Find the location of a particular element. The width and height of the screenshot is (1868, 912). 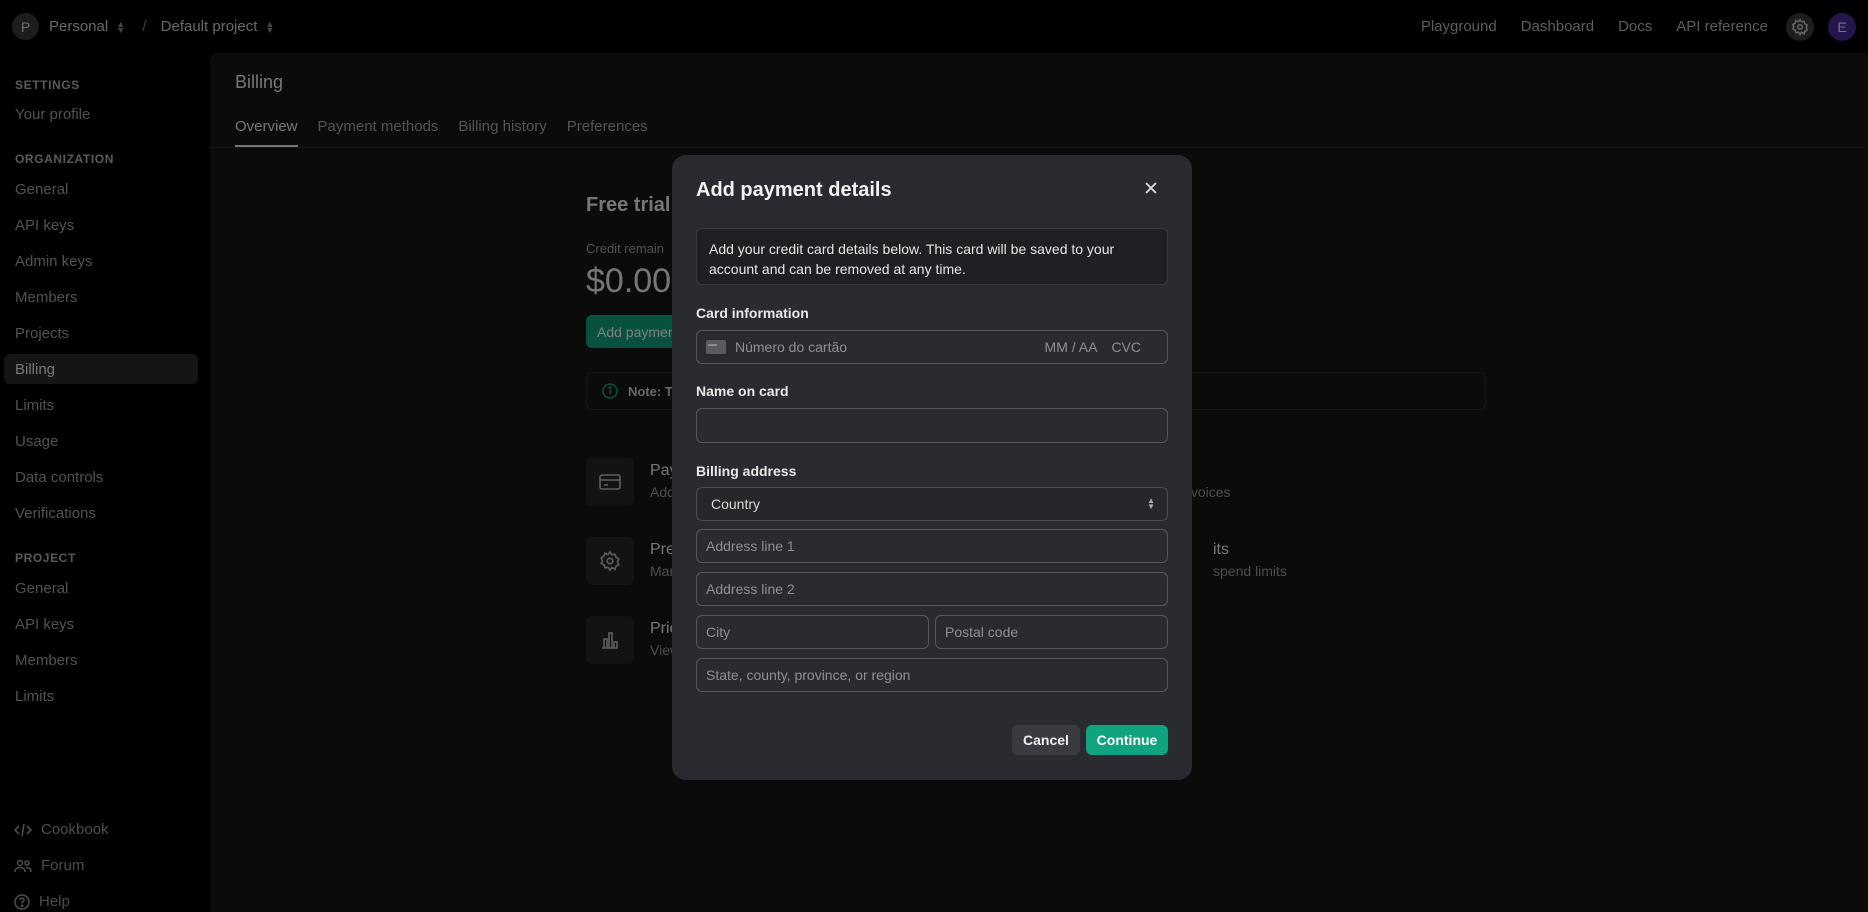

name-on-card-input is located at coordinates (932, 425).